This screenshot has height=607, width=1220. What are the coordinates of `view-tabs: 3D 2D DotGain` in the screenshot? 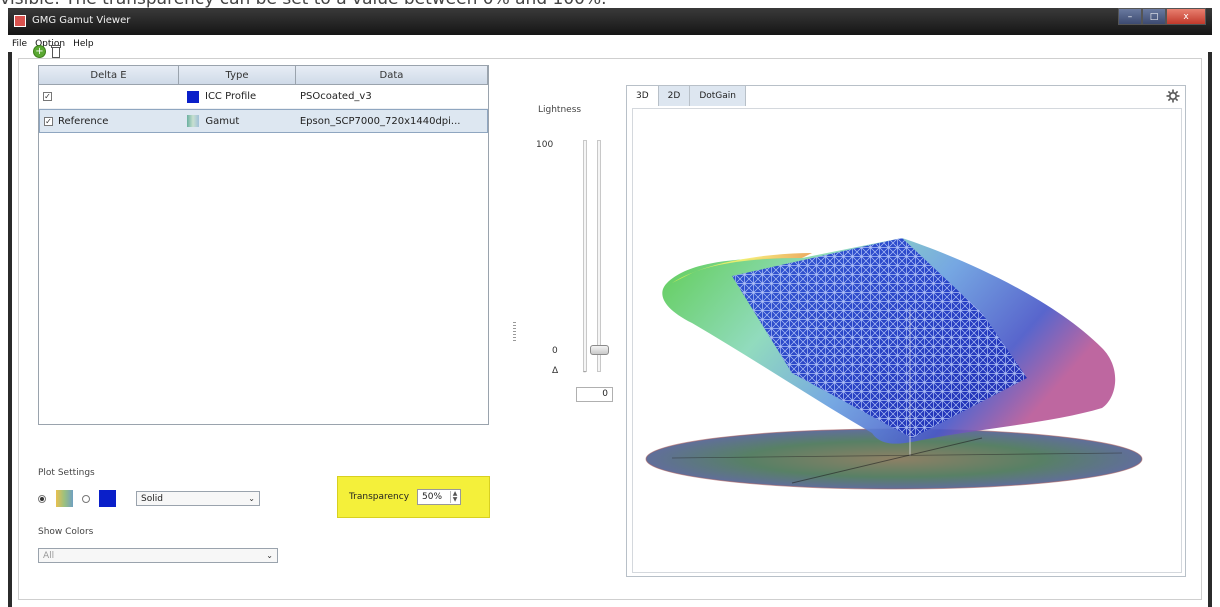 It's located at (686, 95).